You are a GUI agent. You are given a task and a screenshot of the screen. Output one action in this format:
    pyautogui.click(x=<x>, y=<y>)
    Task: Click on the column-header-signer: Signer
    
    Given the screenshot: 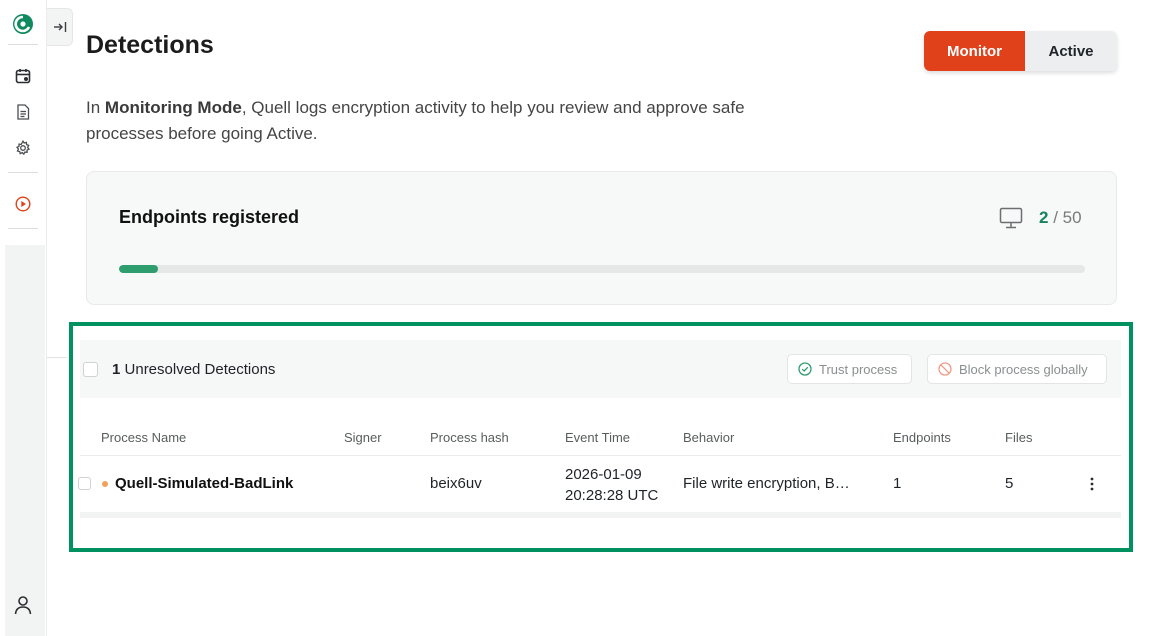 What is the action you would take?
    pyautogui.click(x=363, y=437)
    